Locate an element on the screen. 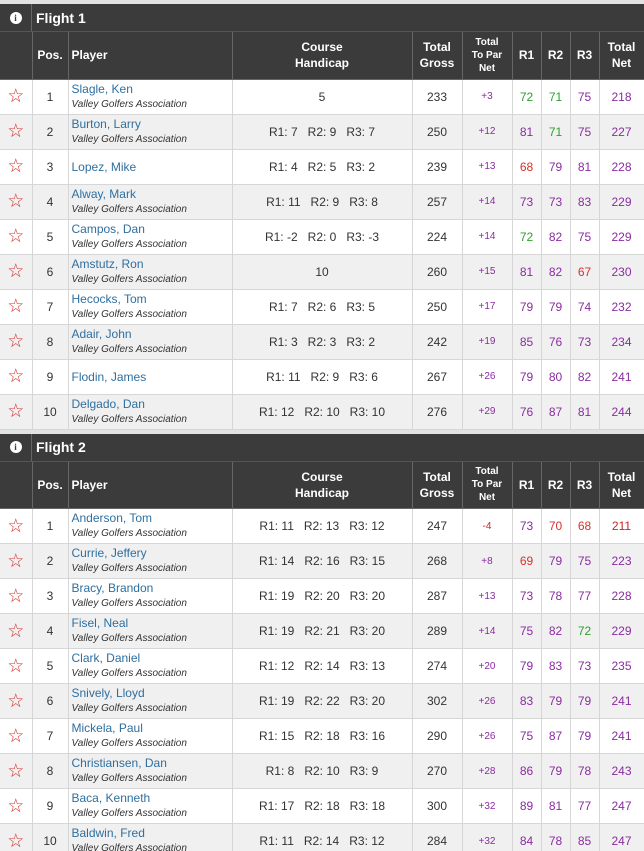 This screenshot has width=644, height=851. course-handicap: R1: 17 R2: 18 R3: 18 is located at coordinates (322, 806).